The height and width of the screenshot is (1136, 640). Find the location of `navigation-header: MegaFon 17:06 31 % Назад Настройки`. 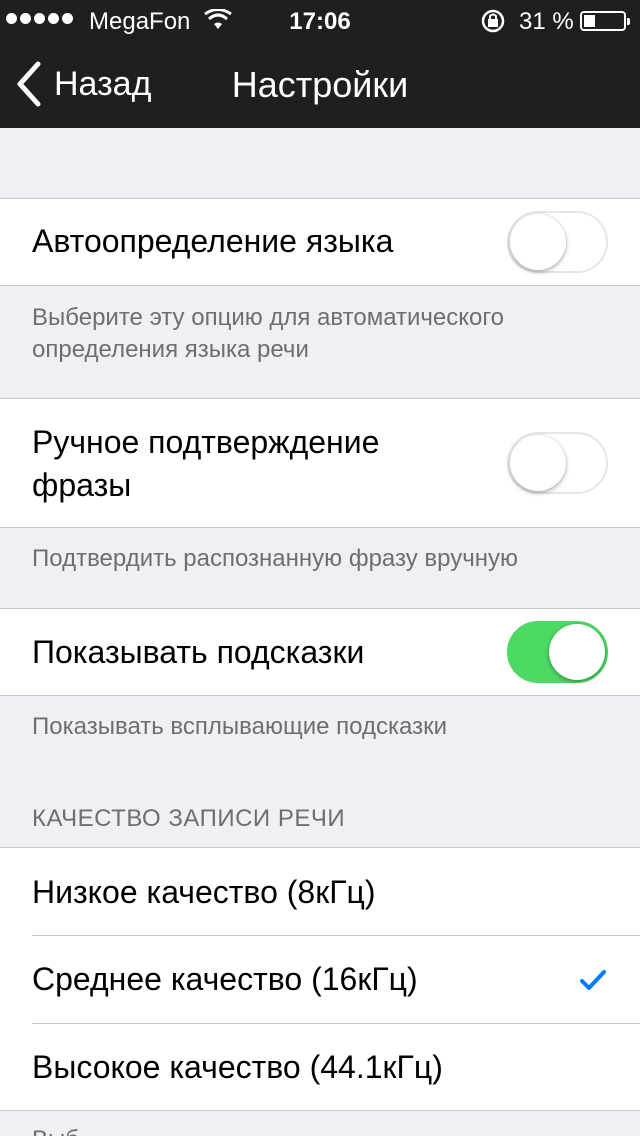

navigation-header: MegaFon 17:06 31 % Назад Настройки is located at coordinates (320, 64).